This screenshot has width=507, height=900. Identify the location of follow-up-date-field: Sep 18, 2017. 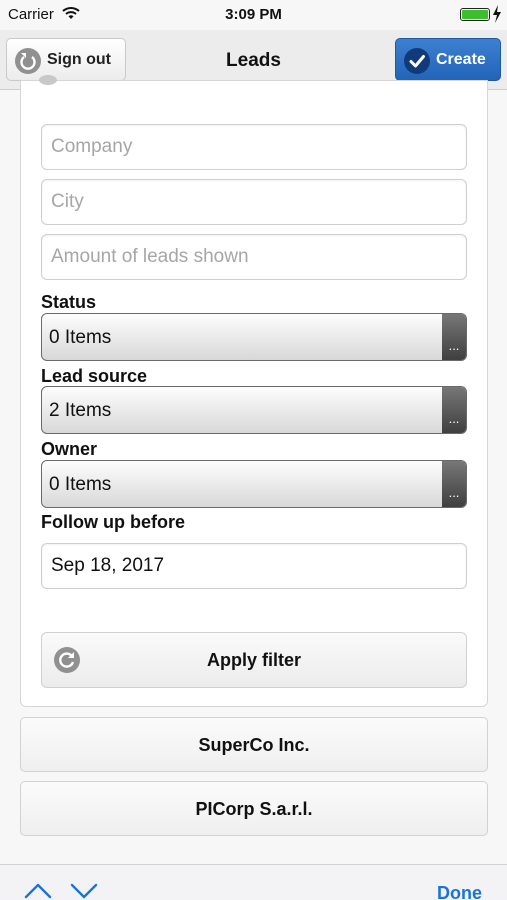
(254, 566).